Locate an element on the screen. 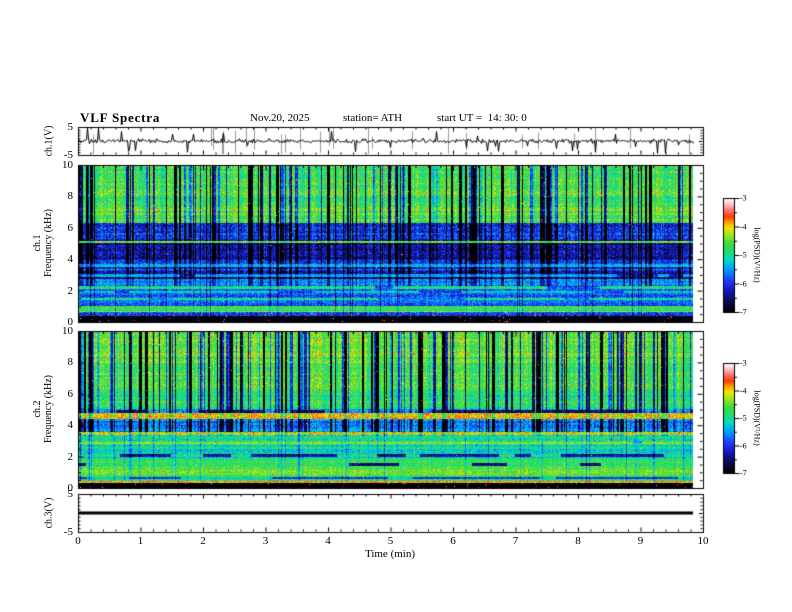 This screenshot has height=612, width=792. ch3-ylabel: ch.3(V) is located at coordinates (49, 513).